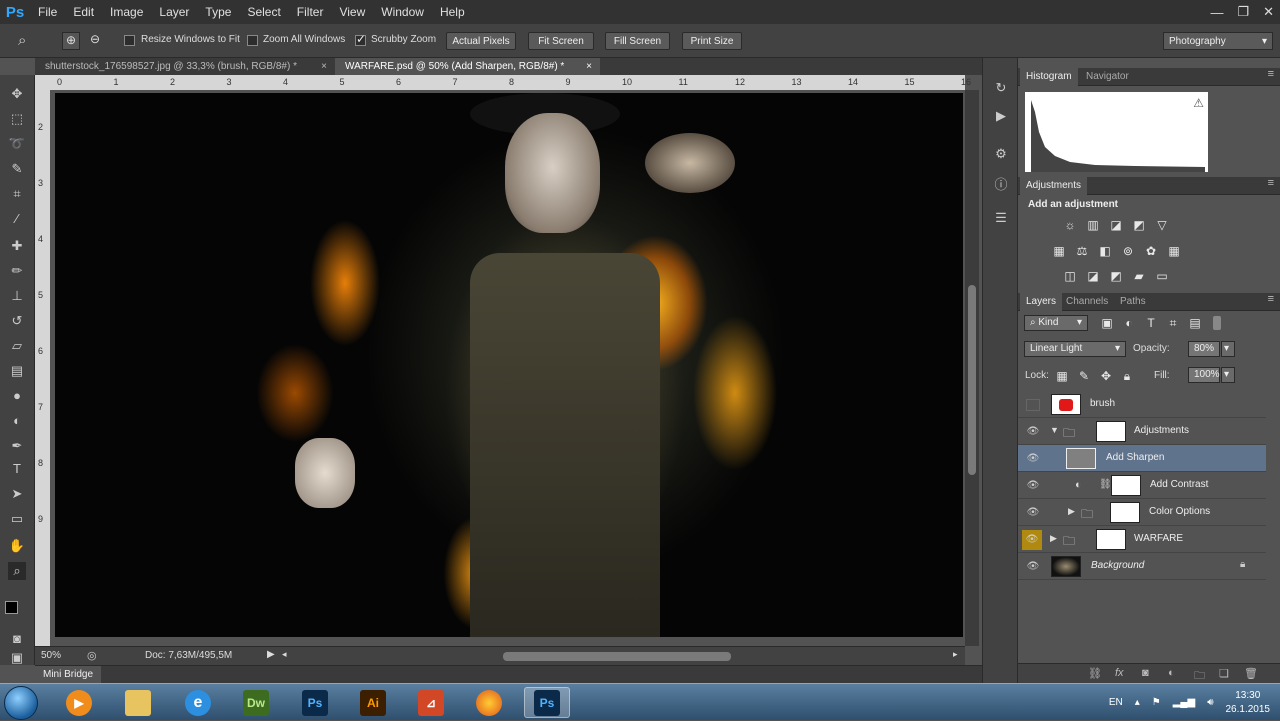 Image resolution: width=1280 pixels, height=721 pixels. Describe the element at coordinates (1116, 276) in the screenshot. I see `threshold-icon: ◩` at that location.